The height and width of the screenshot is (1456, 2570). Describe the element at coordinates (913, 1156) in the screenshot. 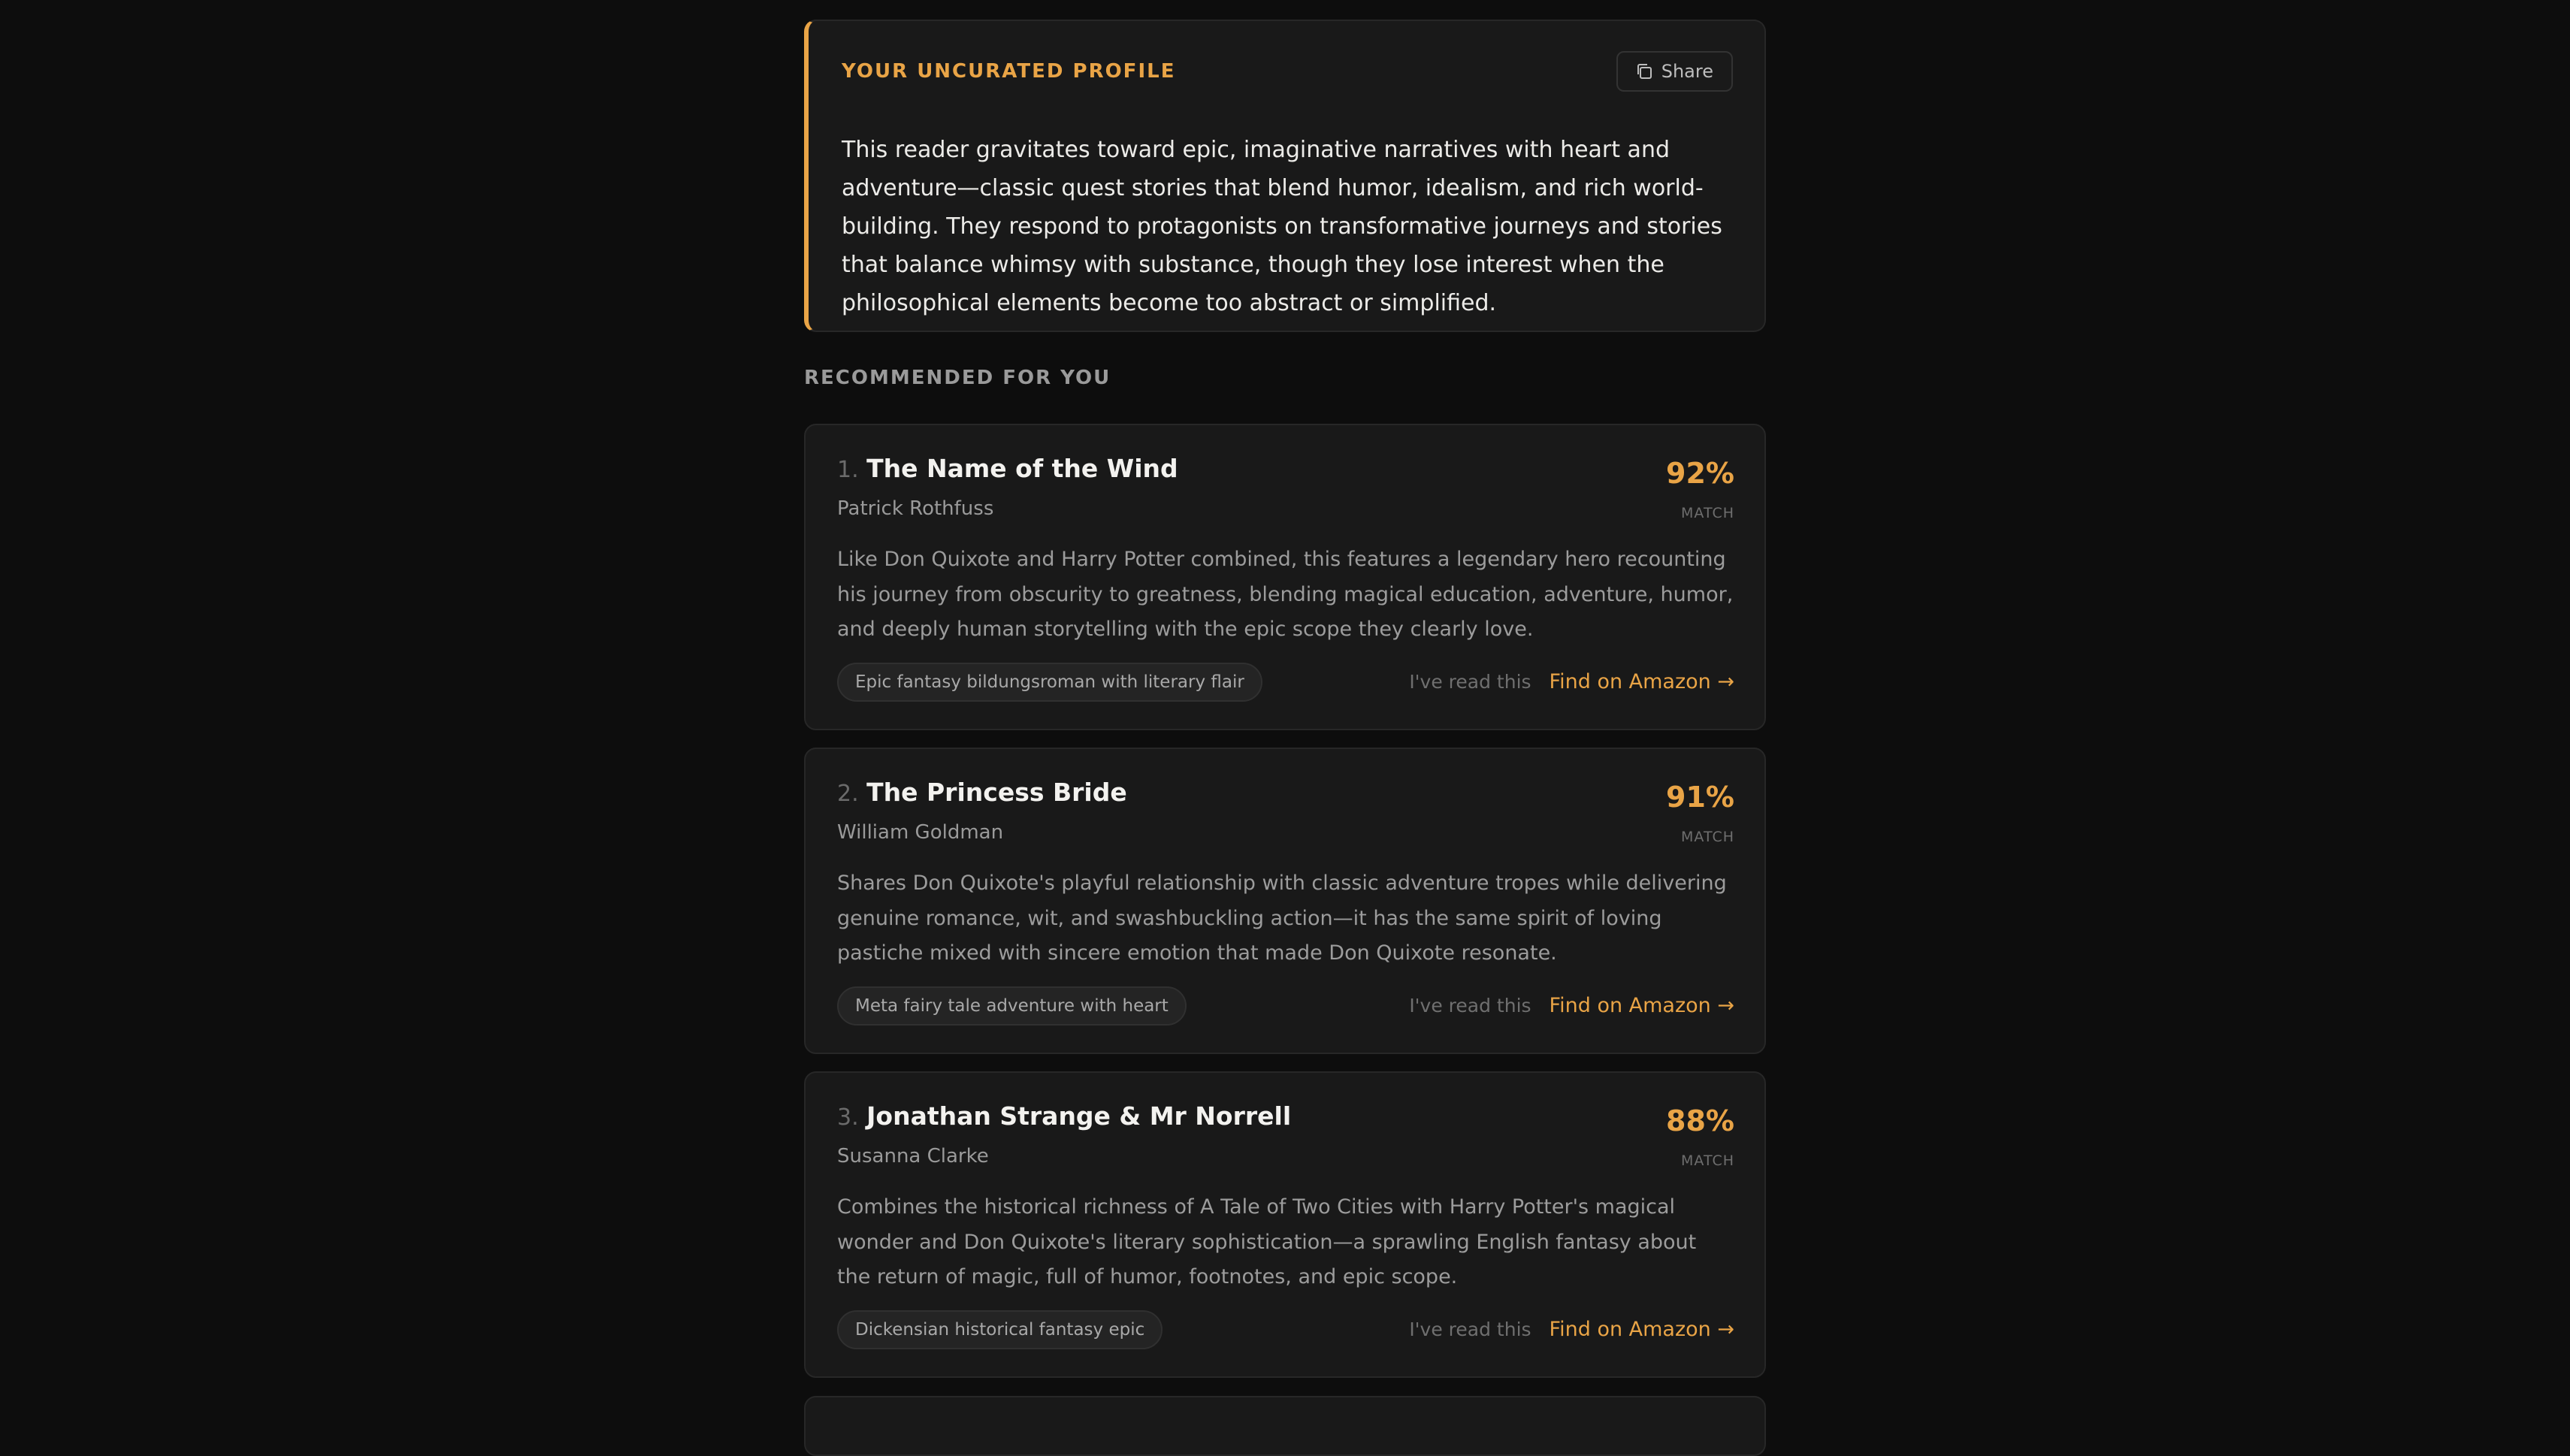

I see `book-author: Susanna Clarke` at that location.